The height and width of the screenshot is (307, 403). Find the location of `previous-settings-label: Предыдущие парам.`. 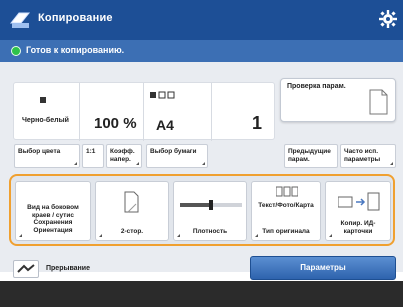

previous-settings-label: Предыдущие парам. is located at coordinates (309, 155).